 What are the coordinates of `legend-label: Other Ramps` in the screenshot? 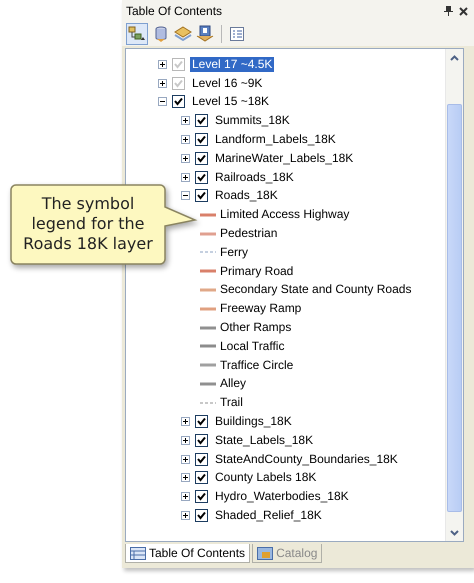 It's located at (255, 328).